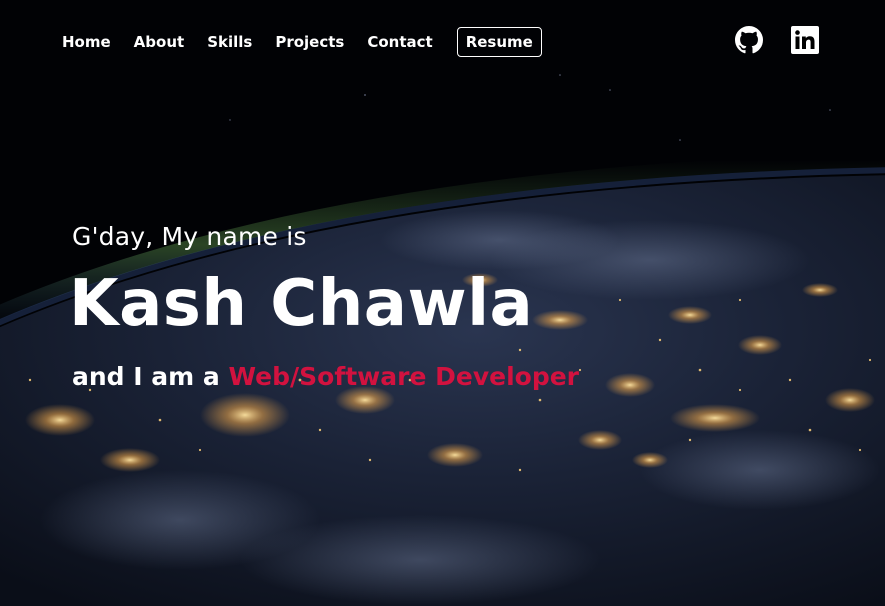 This screenshot has height=606, width=885. Describe the element at coordinates (229, 42) in the screenshot. I see `nav-link-skills: Skills` at that location.